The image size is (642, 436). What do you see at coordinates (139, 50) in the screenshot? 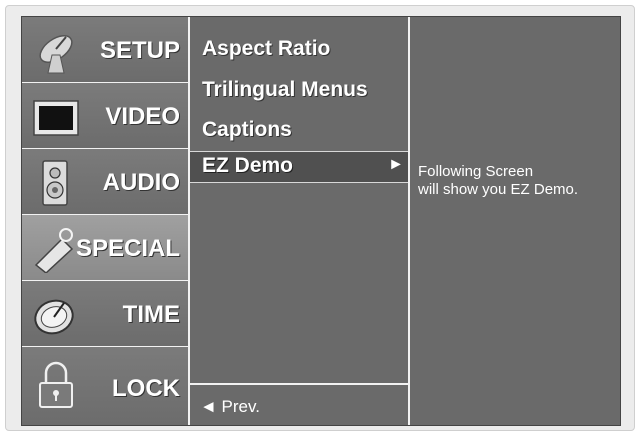
I see `sidebar-item-label: SETUP` at bounding box center [139, 50].